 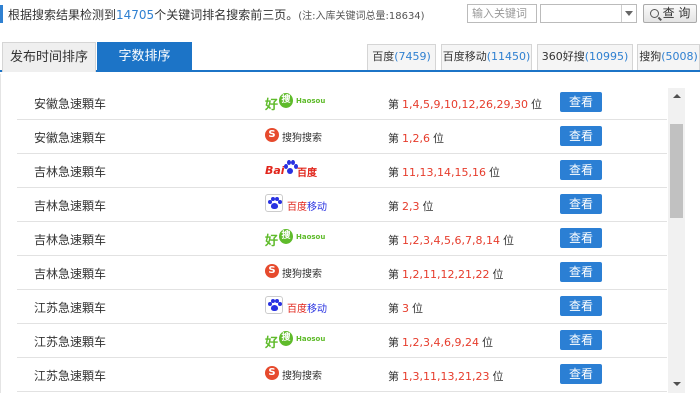 I want to click on engine-tab-count: (11450), so click(x=508, y=56).